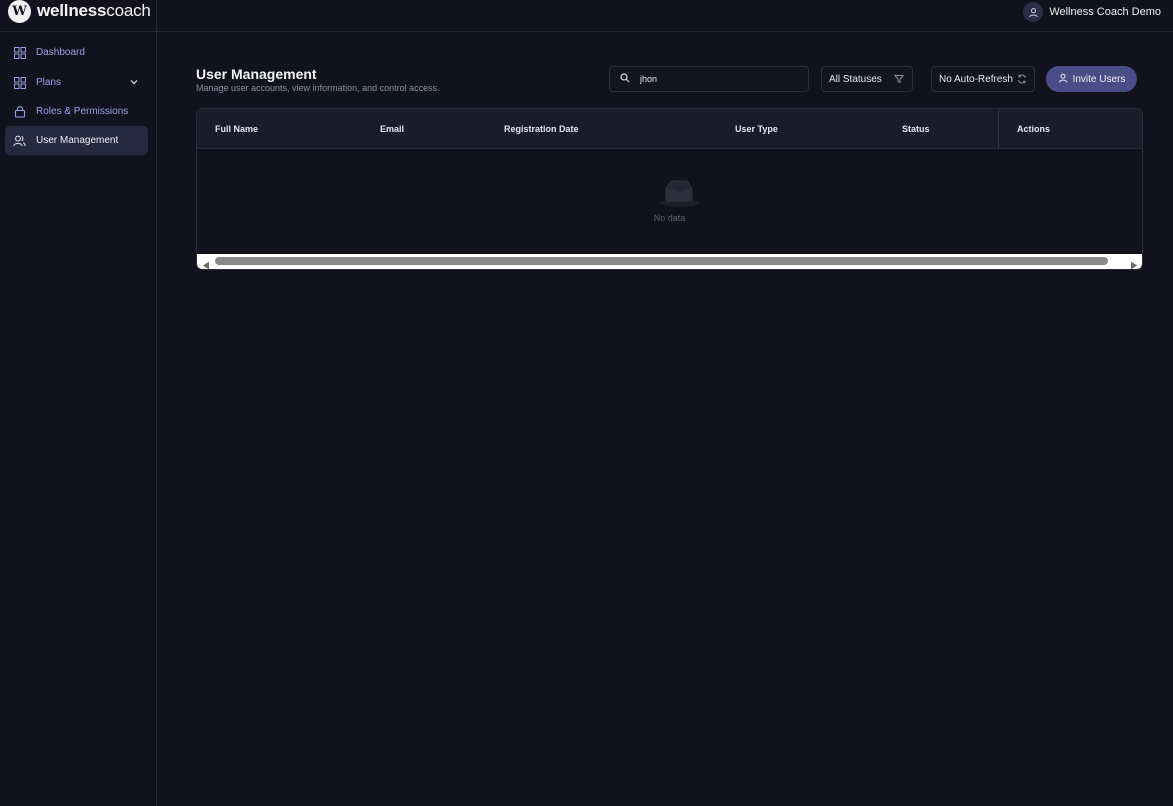 The image size is (1173, 806). I want to click on top-divider, so click(156, 16).